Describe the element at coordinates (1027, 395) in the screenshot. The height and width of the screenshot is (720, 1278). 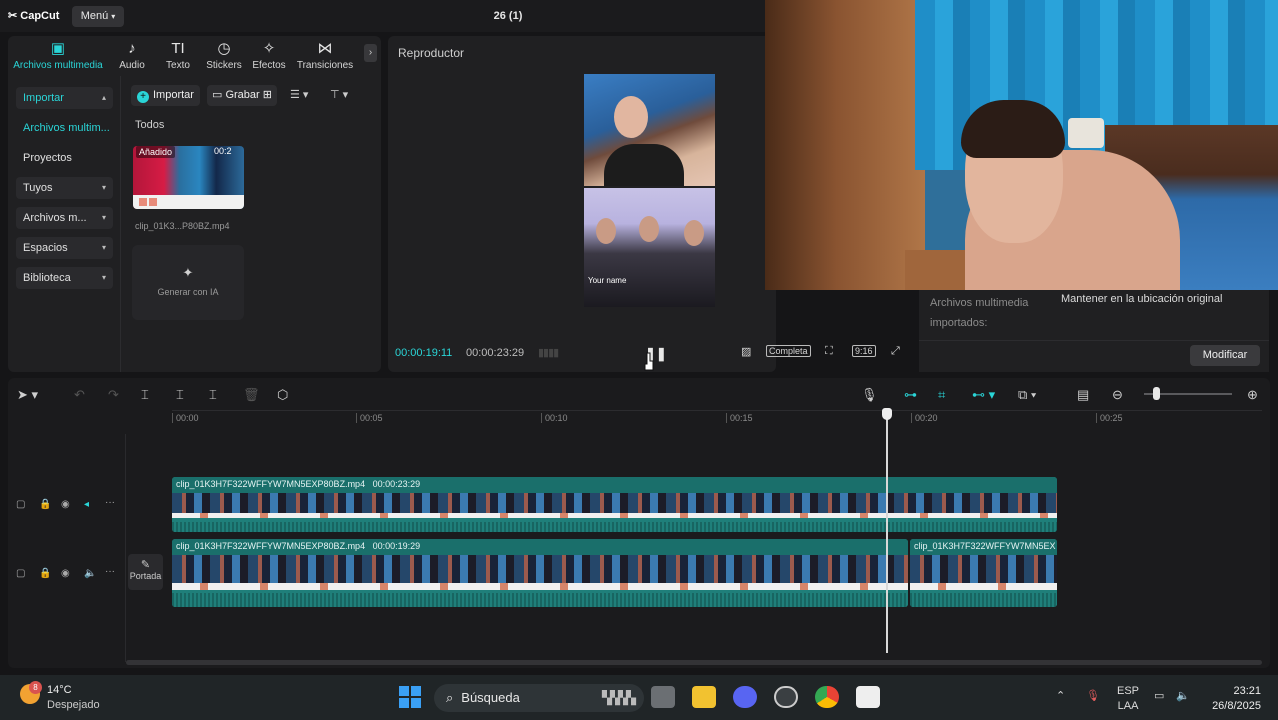
I see `preview-axis-icon: ⧉ ▾` at that location.